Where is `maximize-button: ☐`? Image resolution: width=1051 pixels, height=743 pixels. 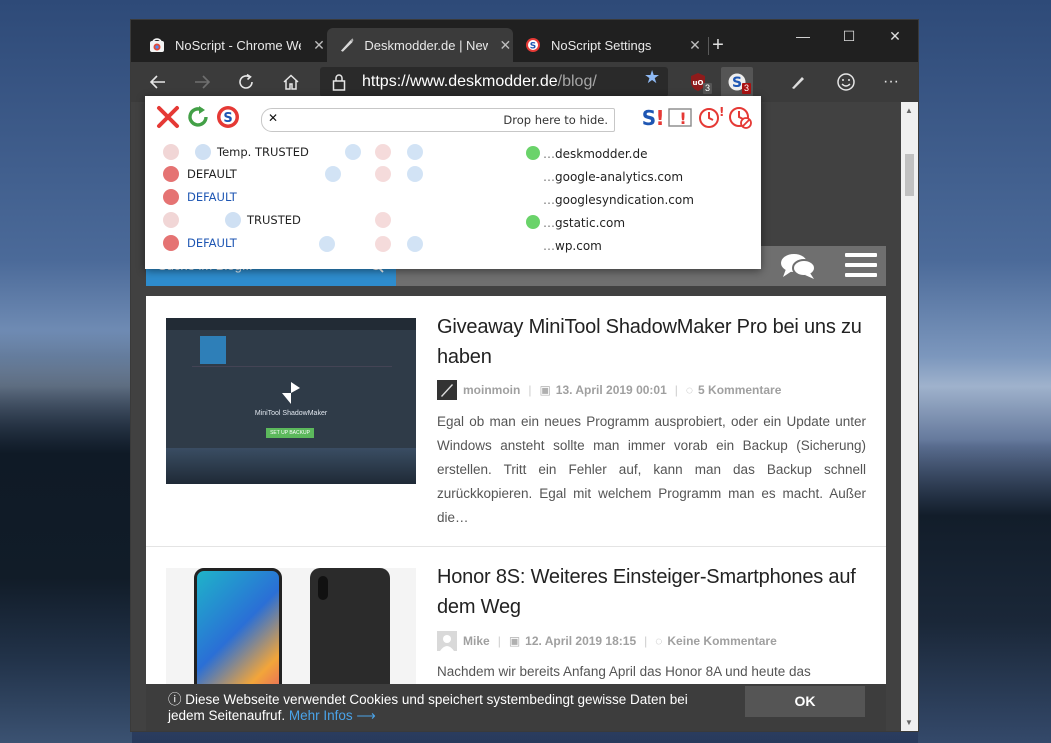
maximize-button: ☐ is located at coordinates (849, 36).